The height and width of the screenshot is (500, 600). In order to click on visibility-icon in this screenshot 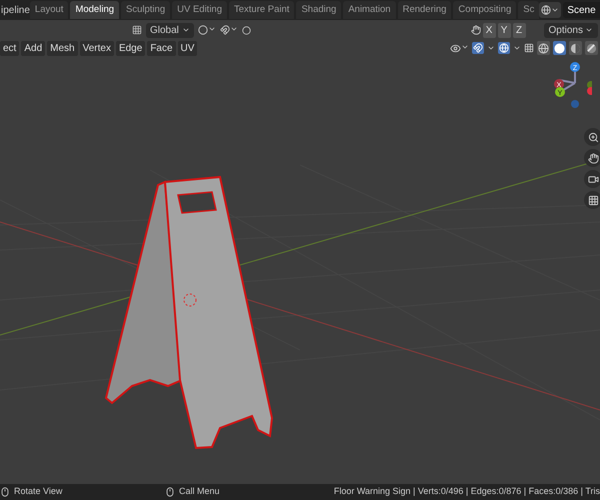, I will do `click(459, 48)`.